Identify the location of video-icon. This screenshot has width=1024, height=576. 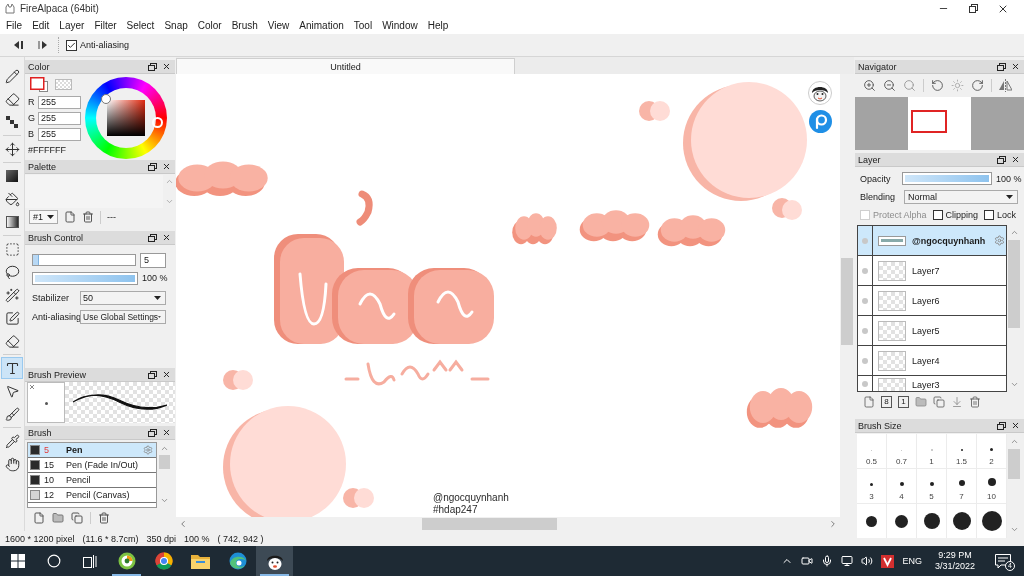
(807, 561).